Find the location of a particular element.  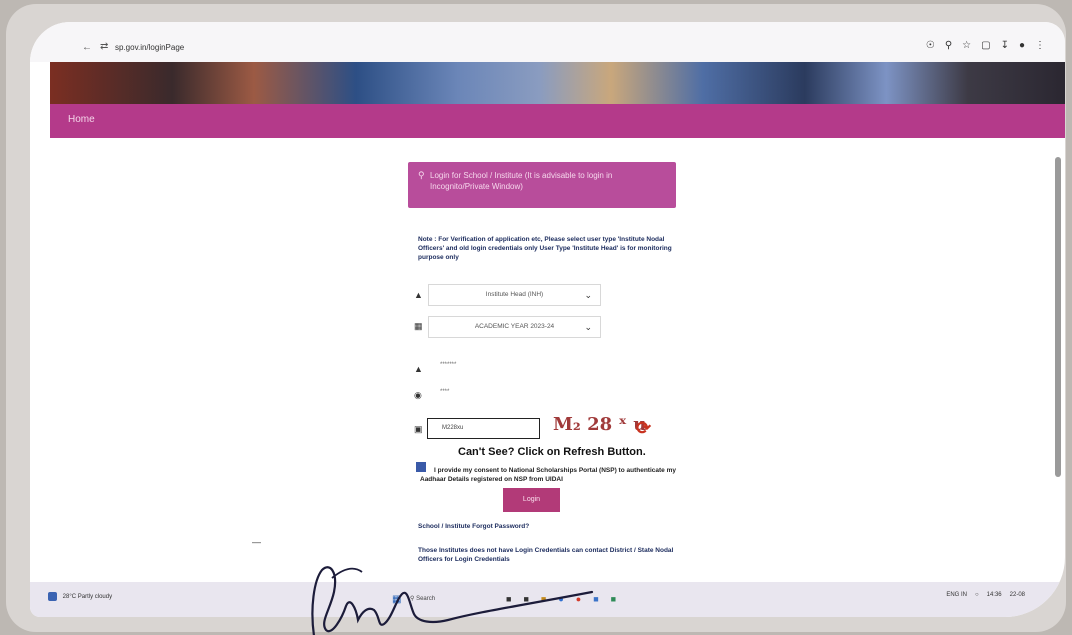

extensions-icon: ▢ is located at coordinates (985, 45).